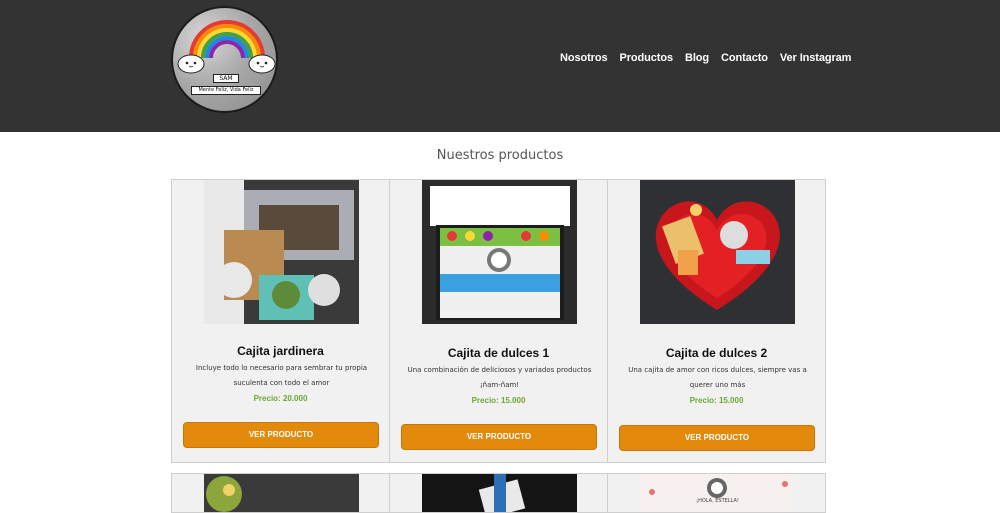 The image size is (1000, 513). What do you see at coordinates (816, 58) in the screenshot?
I see `nav-link-instagram: Ver Instagram` at bounding box center [816, 58].